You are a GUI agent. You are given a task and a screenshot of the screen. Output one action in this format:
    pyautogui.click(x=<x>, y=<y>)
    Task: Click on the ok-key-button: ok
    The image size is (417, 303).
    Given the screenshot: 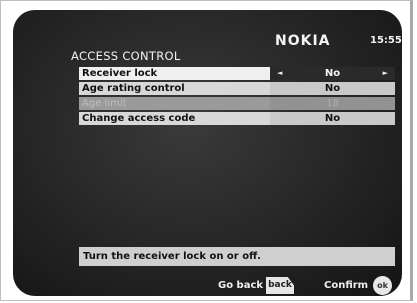 What is the action you would take?
    pyautogui.click(x=382, y=285)
    